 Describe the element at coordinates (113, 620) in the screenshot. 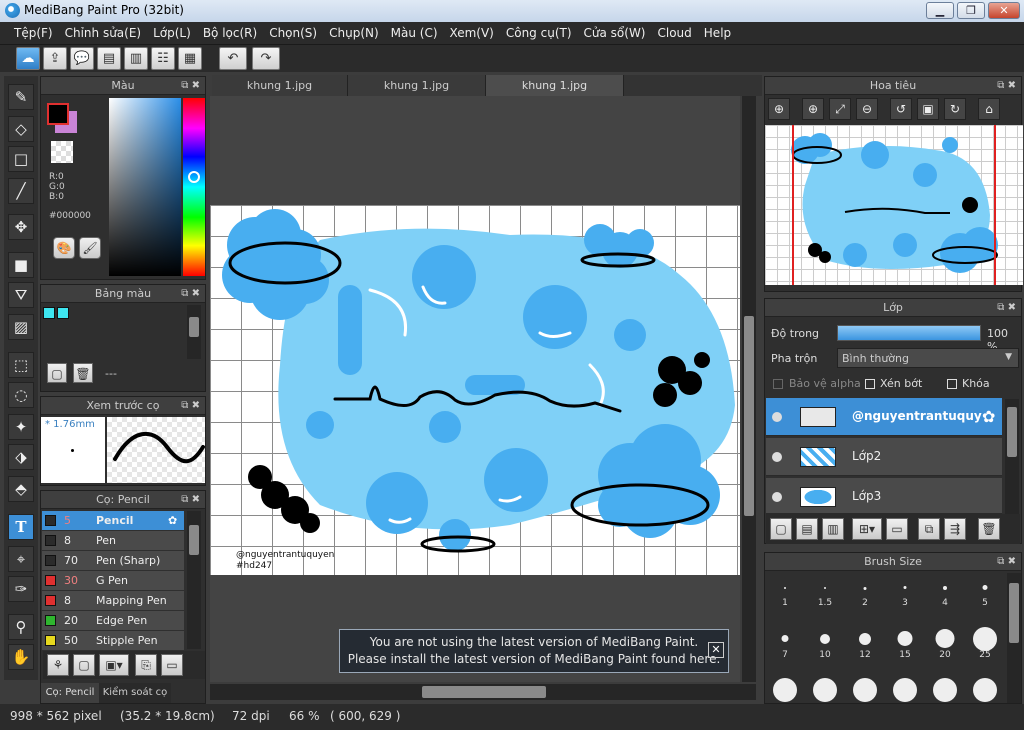

I see `brush-item: 20 Edge Pen` at that location.